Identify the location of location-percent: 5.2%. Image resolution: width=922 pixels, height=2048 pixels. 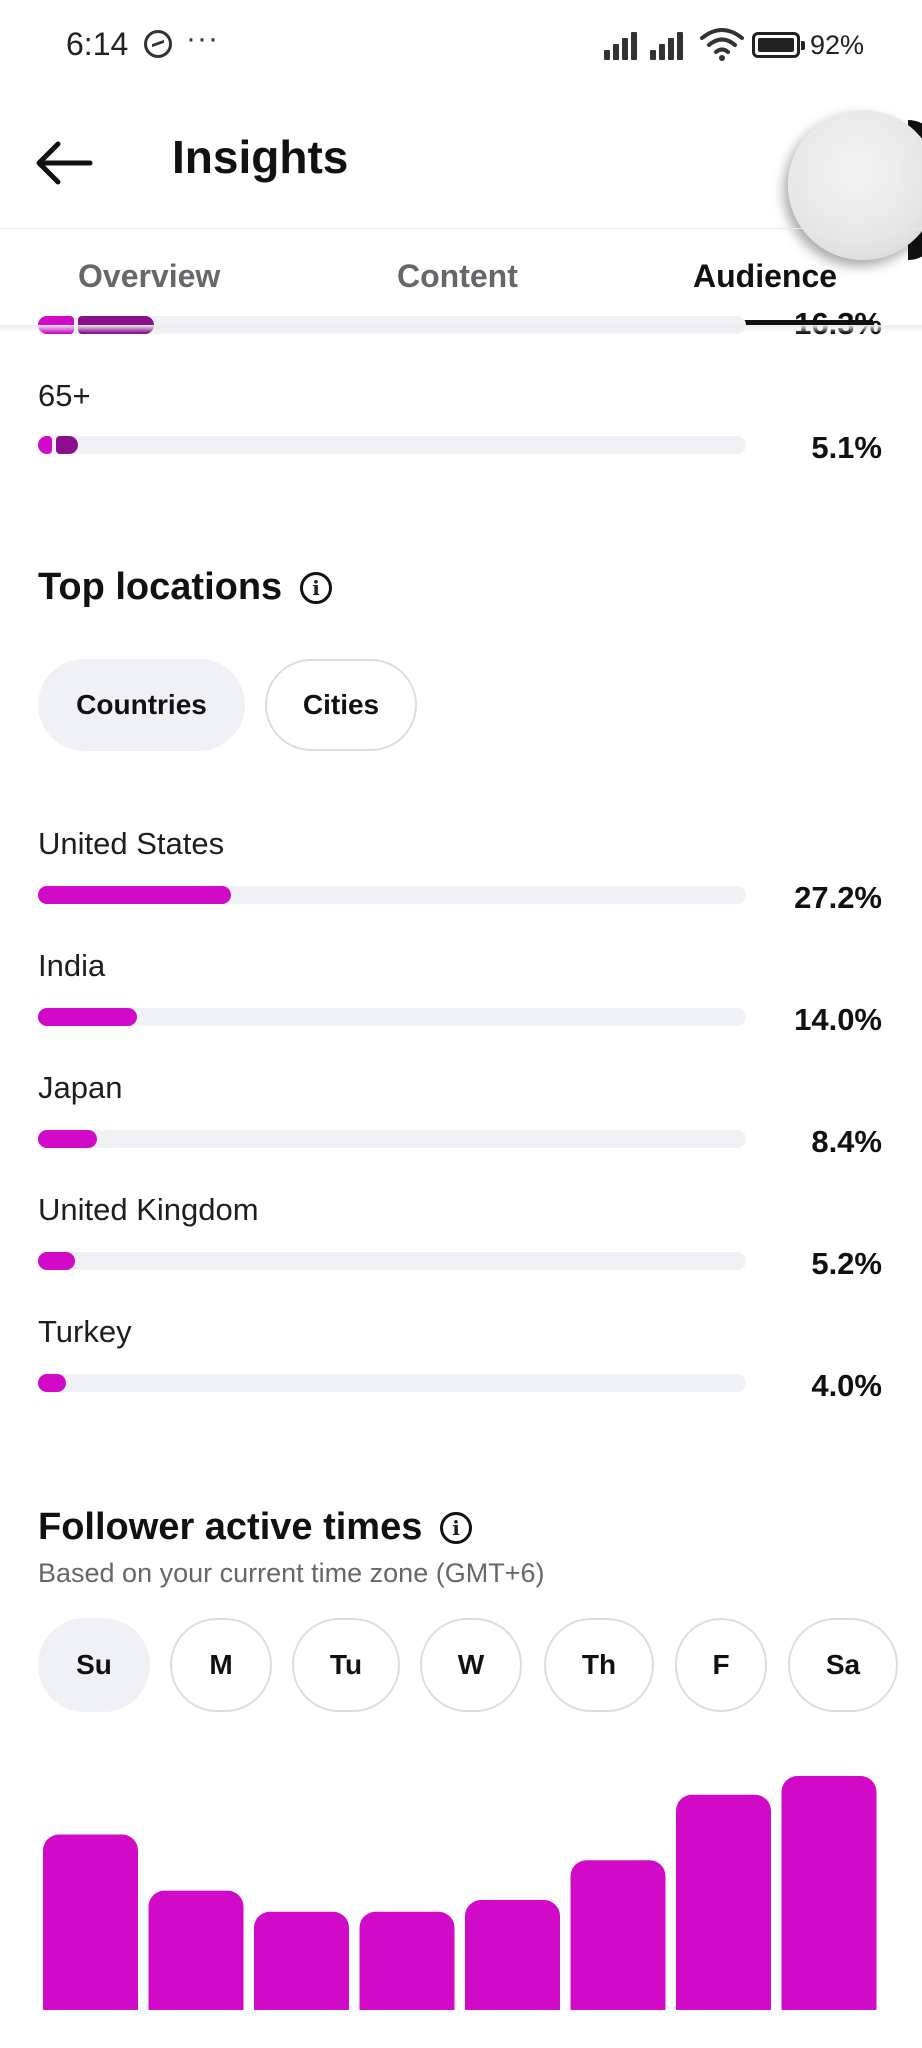
(846, 1263).